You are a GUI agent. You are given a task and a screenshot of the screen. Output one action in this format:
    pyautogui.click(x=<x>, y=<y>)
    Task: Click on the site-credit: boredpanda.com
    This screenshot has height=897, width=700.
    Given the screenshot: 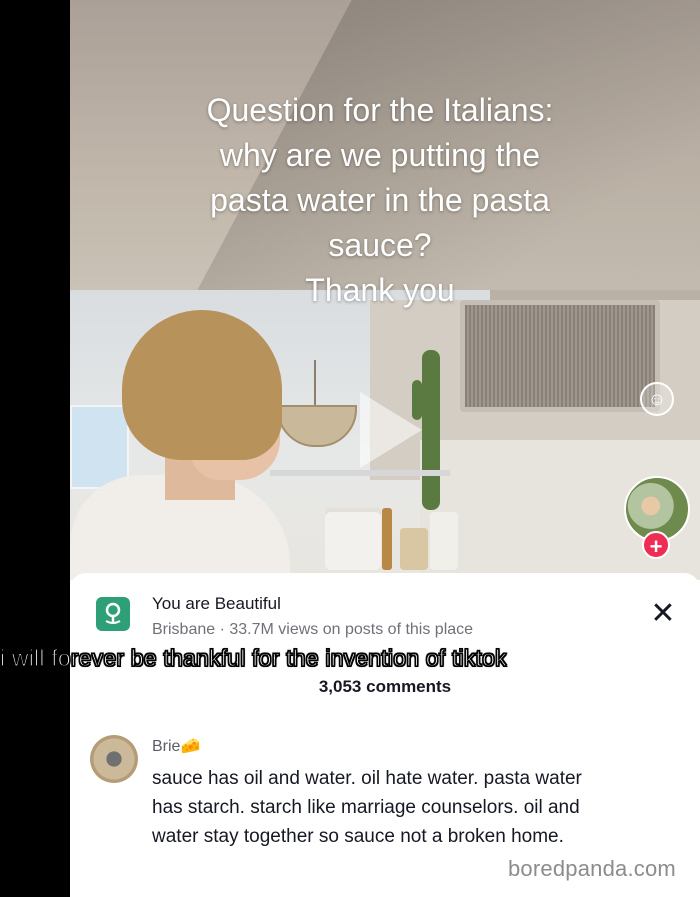 What is the action you would take?
    pyautogui.click(x=592, y=868)
    